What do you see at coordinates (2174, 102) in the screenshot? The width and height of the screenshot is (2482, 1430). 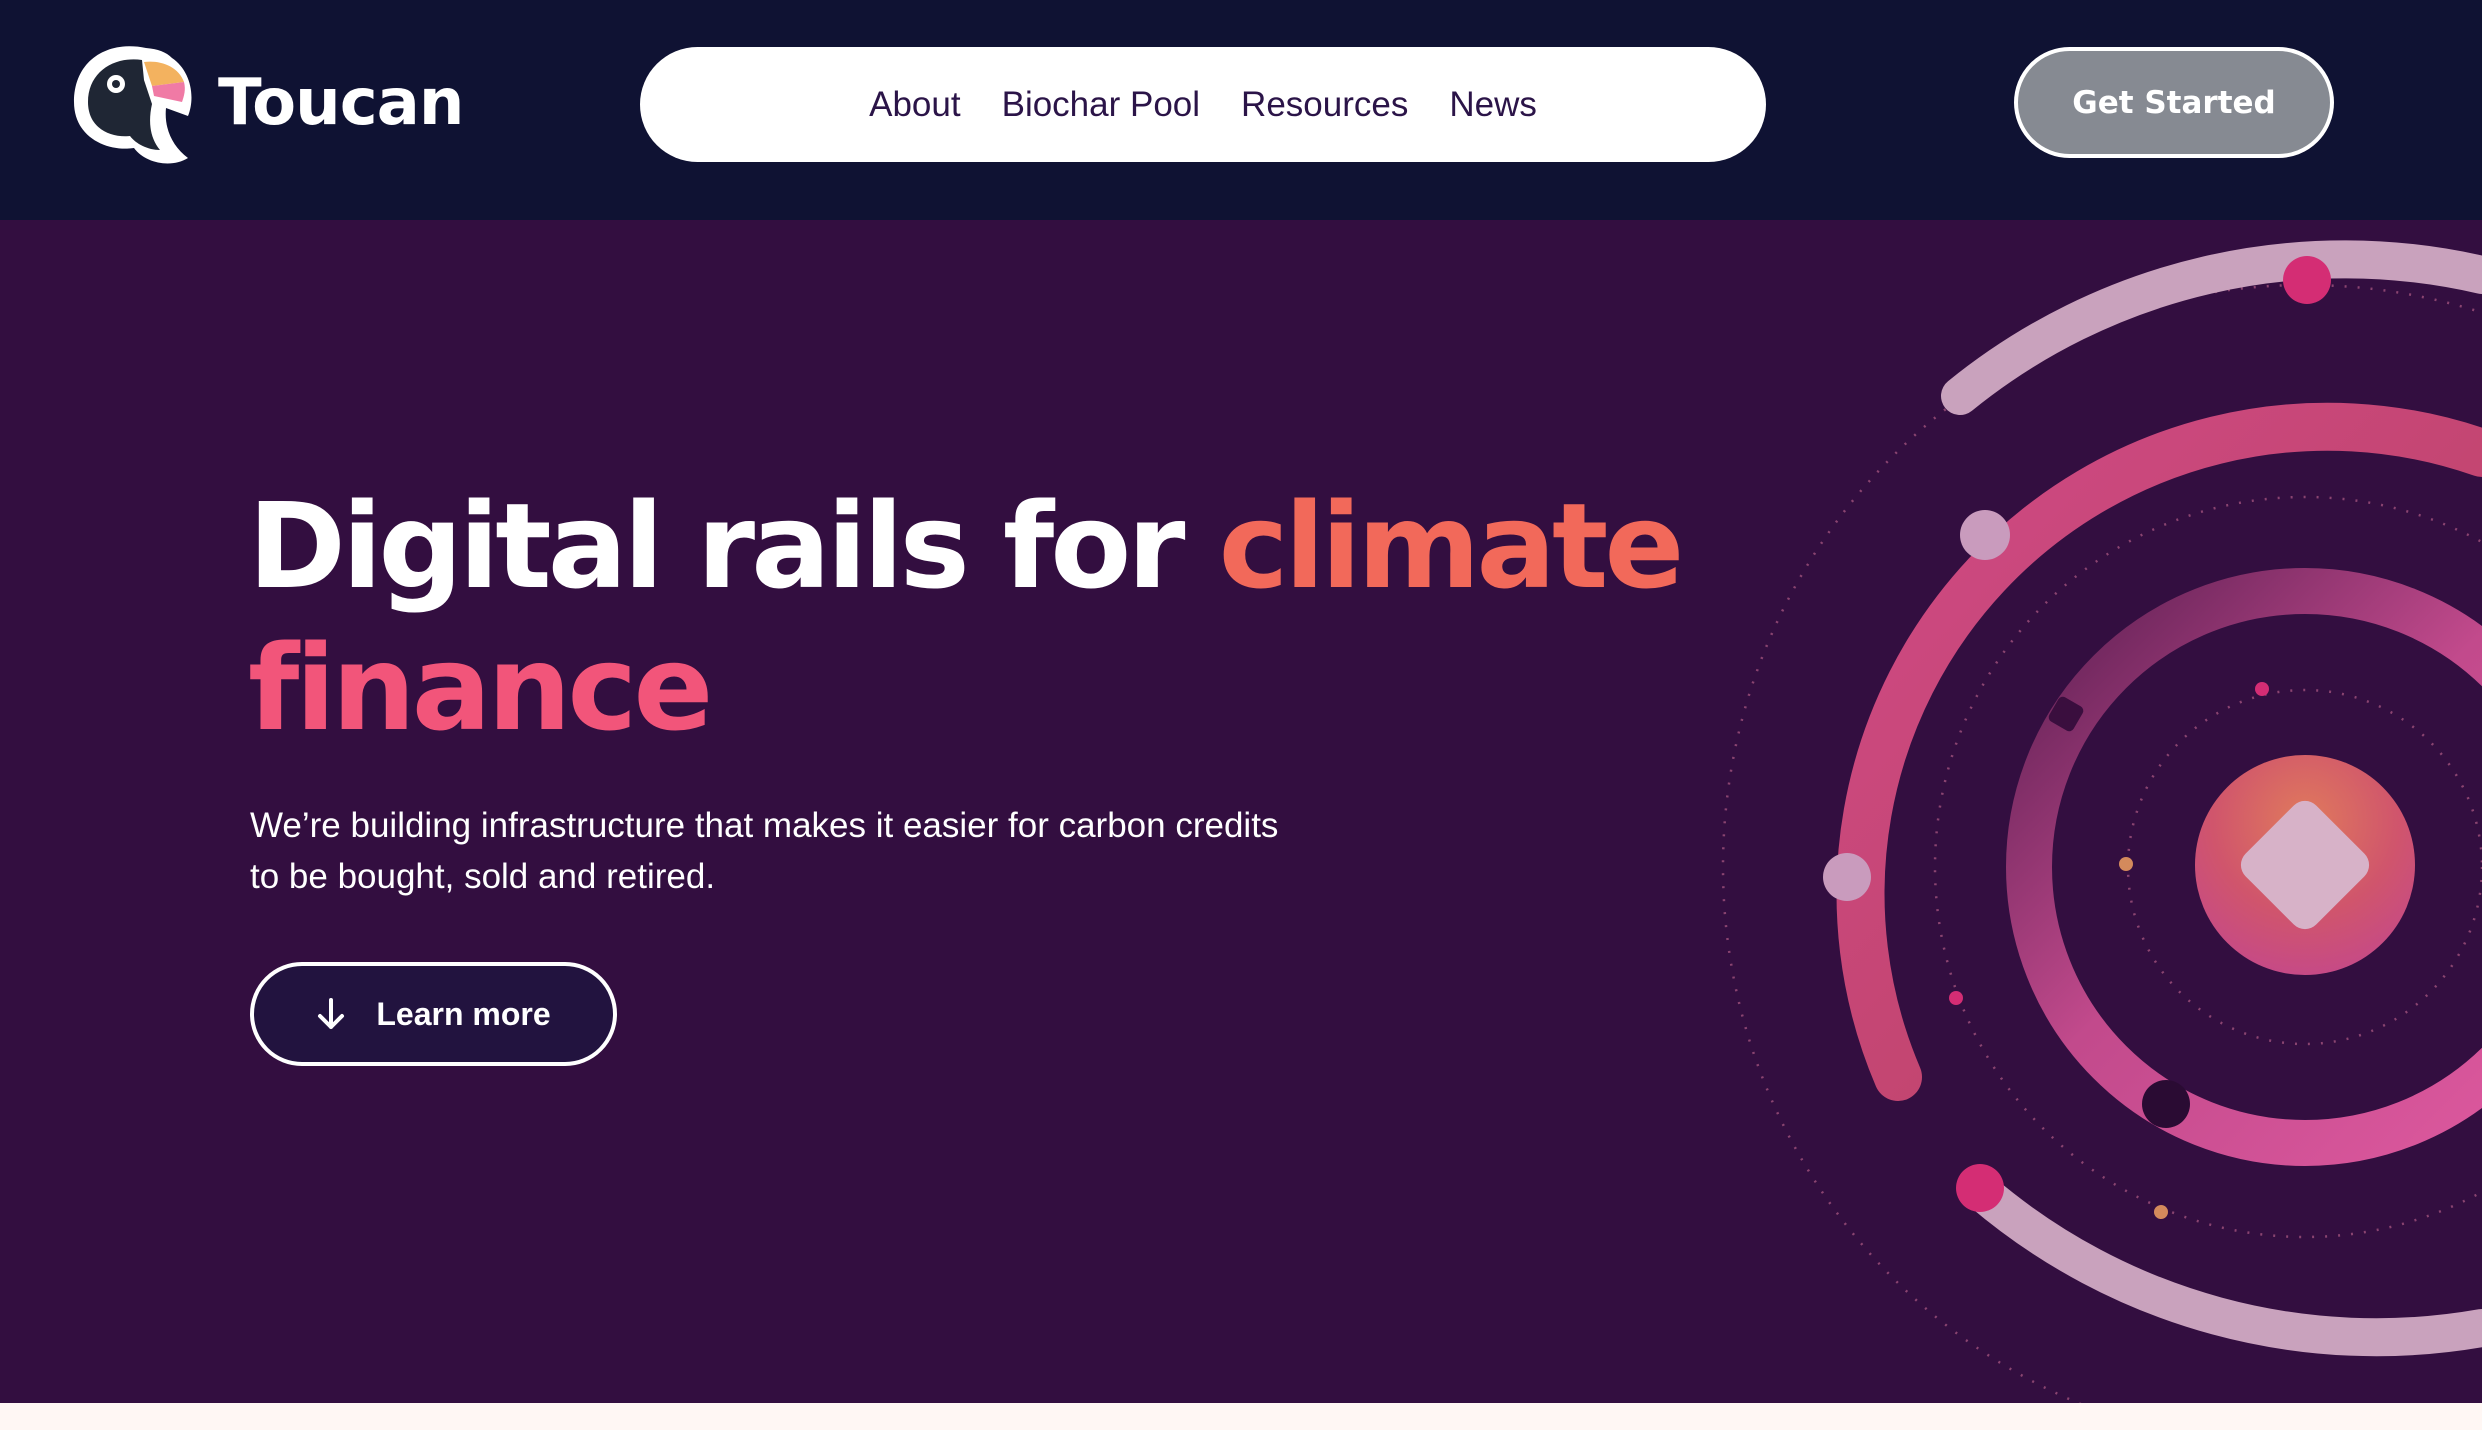 I see `get-started-button: Get Started` at bounding box center [2174, 102].